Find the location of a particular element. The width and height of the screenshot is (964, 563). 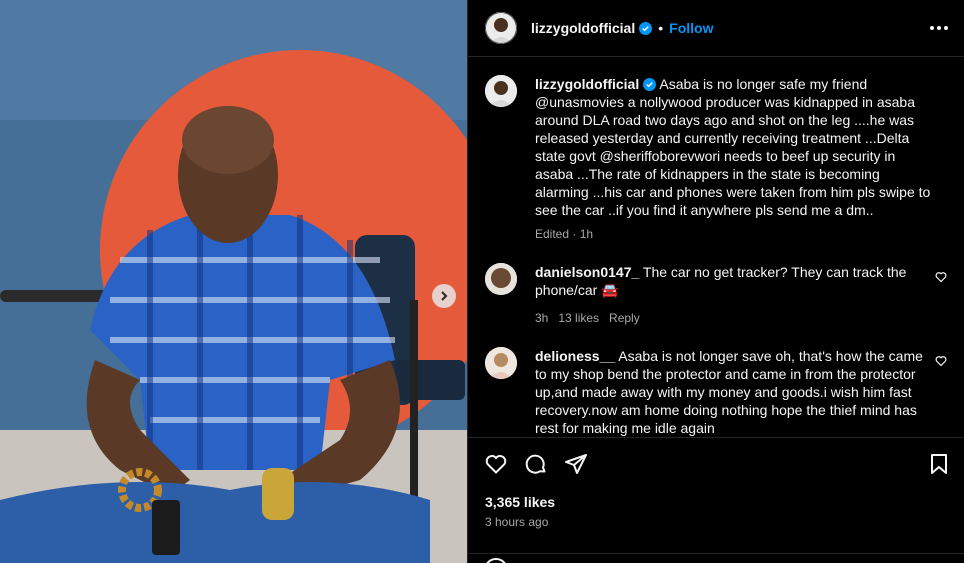

header-username: lizzygoldofficial is located at coordinates (583, 28).